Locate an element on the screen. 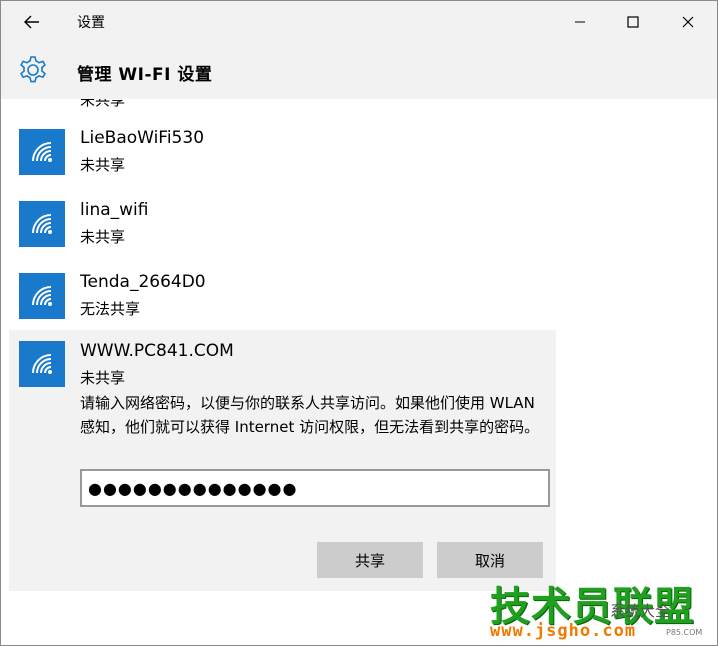 This screenshot has height=646, width=718. network-item-tenda: Tenda_2664D0 无法共享 is located at coordinates (278, 298).